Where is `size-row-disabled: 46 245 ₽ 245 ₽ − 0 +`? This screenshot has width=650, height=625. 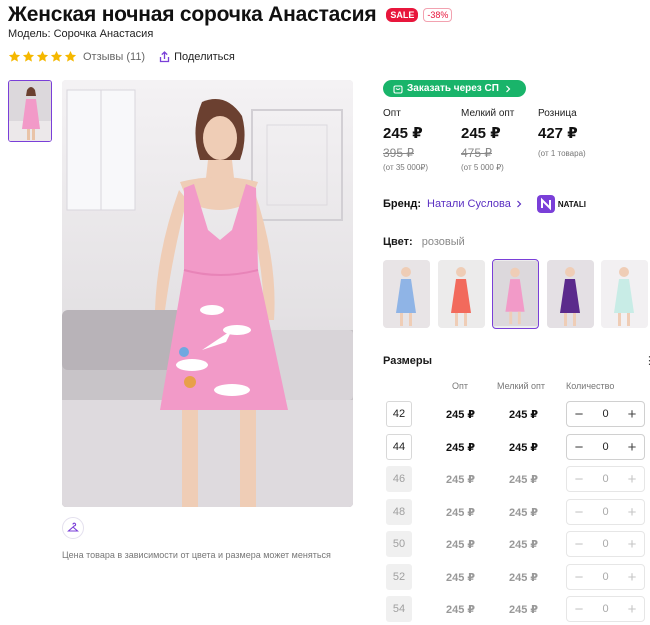
size-row-disabled: 46 245 ₽ 245 ₽ − 0 + is located at coordinates (516, 479).